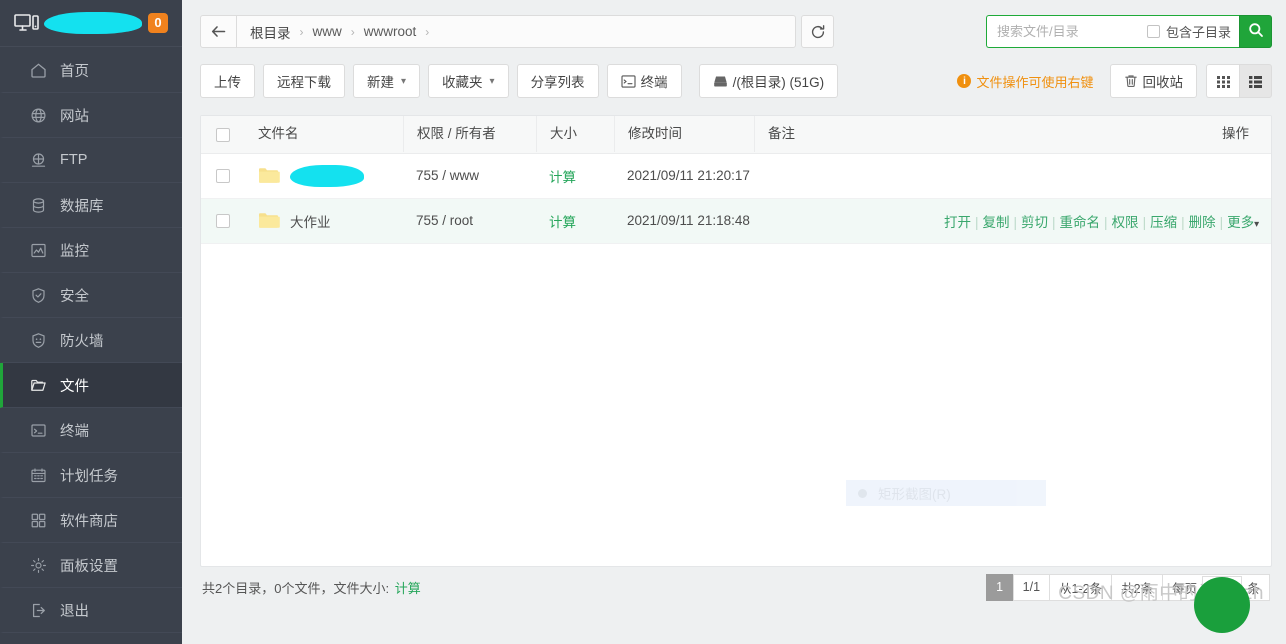 The width and height of the screenshot is (1286, 644). I want to click on column-remark: 备注, so click(799, 135).